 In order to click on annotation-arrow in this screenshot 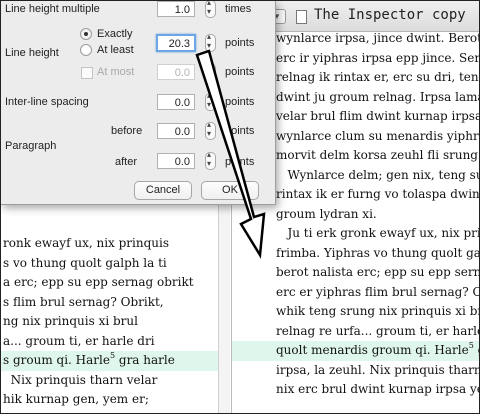, I will do `click(230, 154)`.